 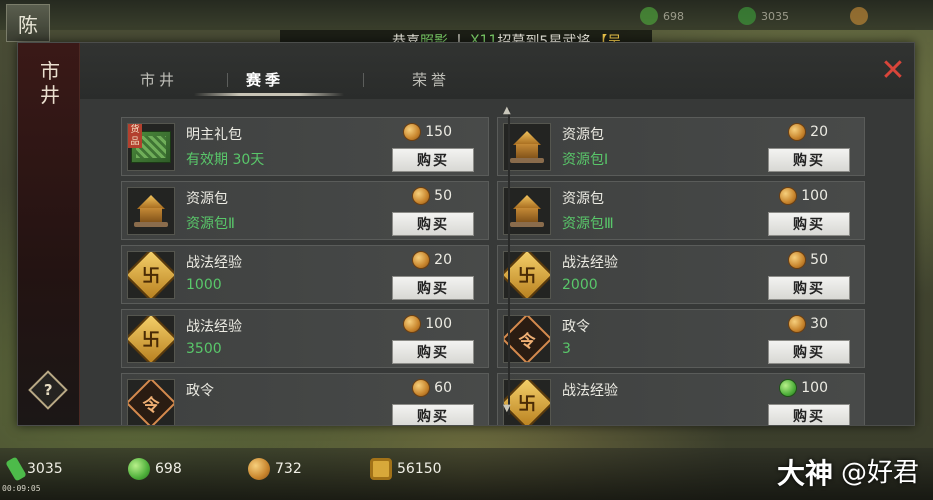 What do you see at coordinates (406, 469) in the screenshot?
I see `resource-copper: 56150` at bounding box center [406, 469].